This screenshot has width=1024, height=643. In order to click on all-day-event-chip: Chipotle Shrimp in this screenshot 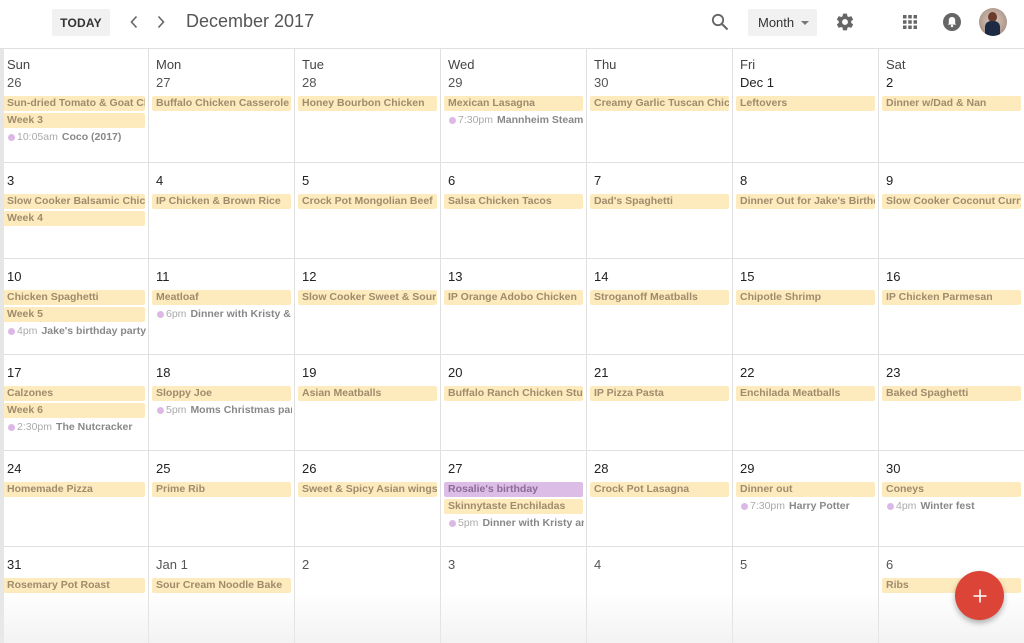, I will do `click(805, 297)`.